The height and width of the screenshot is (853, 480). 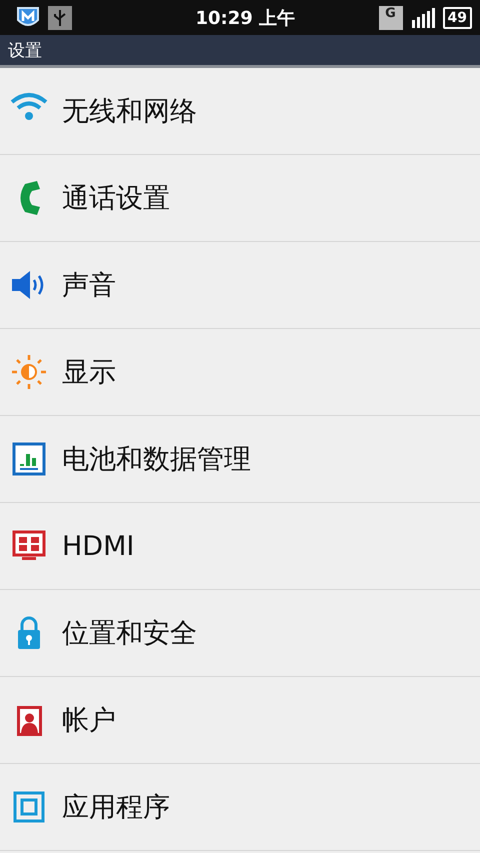 I want to click on screen-title: 设置, so click(x=25, y=51).